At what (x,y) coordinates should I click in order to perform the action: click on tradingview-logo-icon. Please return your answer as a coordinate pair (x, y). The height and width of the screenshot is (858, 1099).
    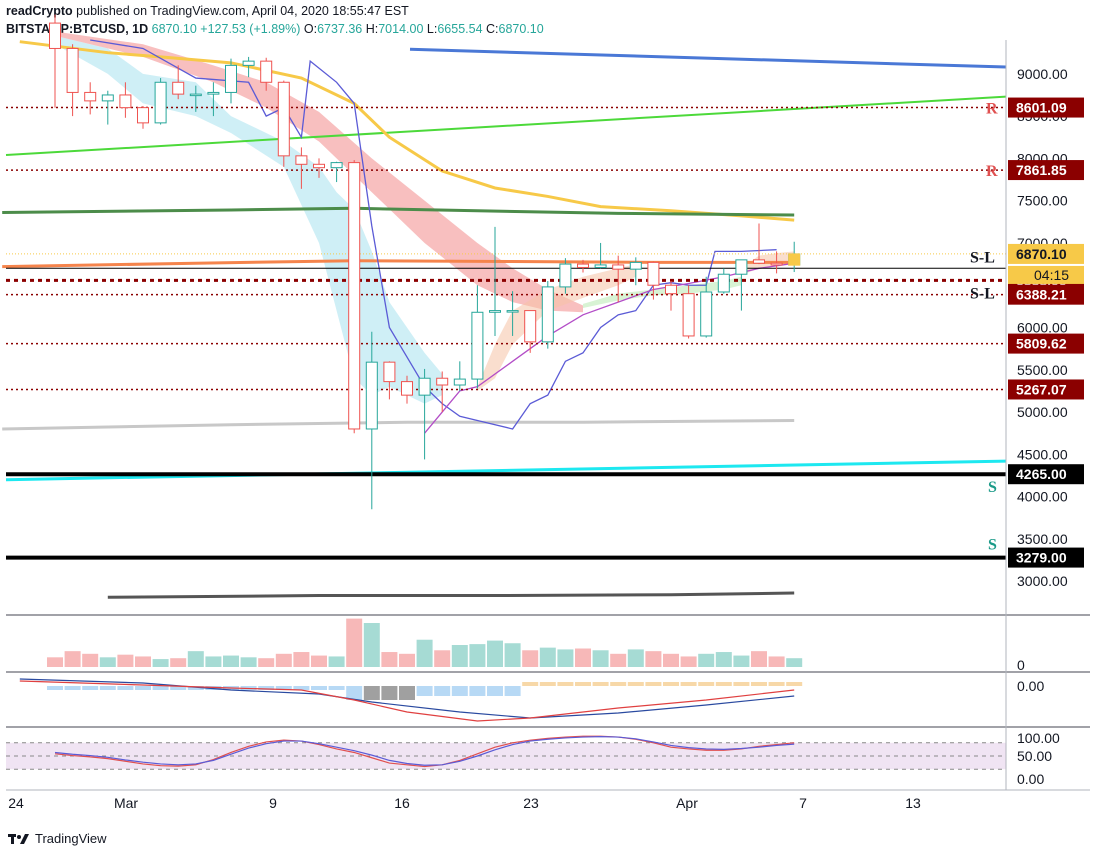
    Looking at the image, I should click on (18, 838).